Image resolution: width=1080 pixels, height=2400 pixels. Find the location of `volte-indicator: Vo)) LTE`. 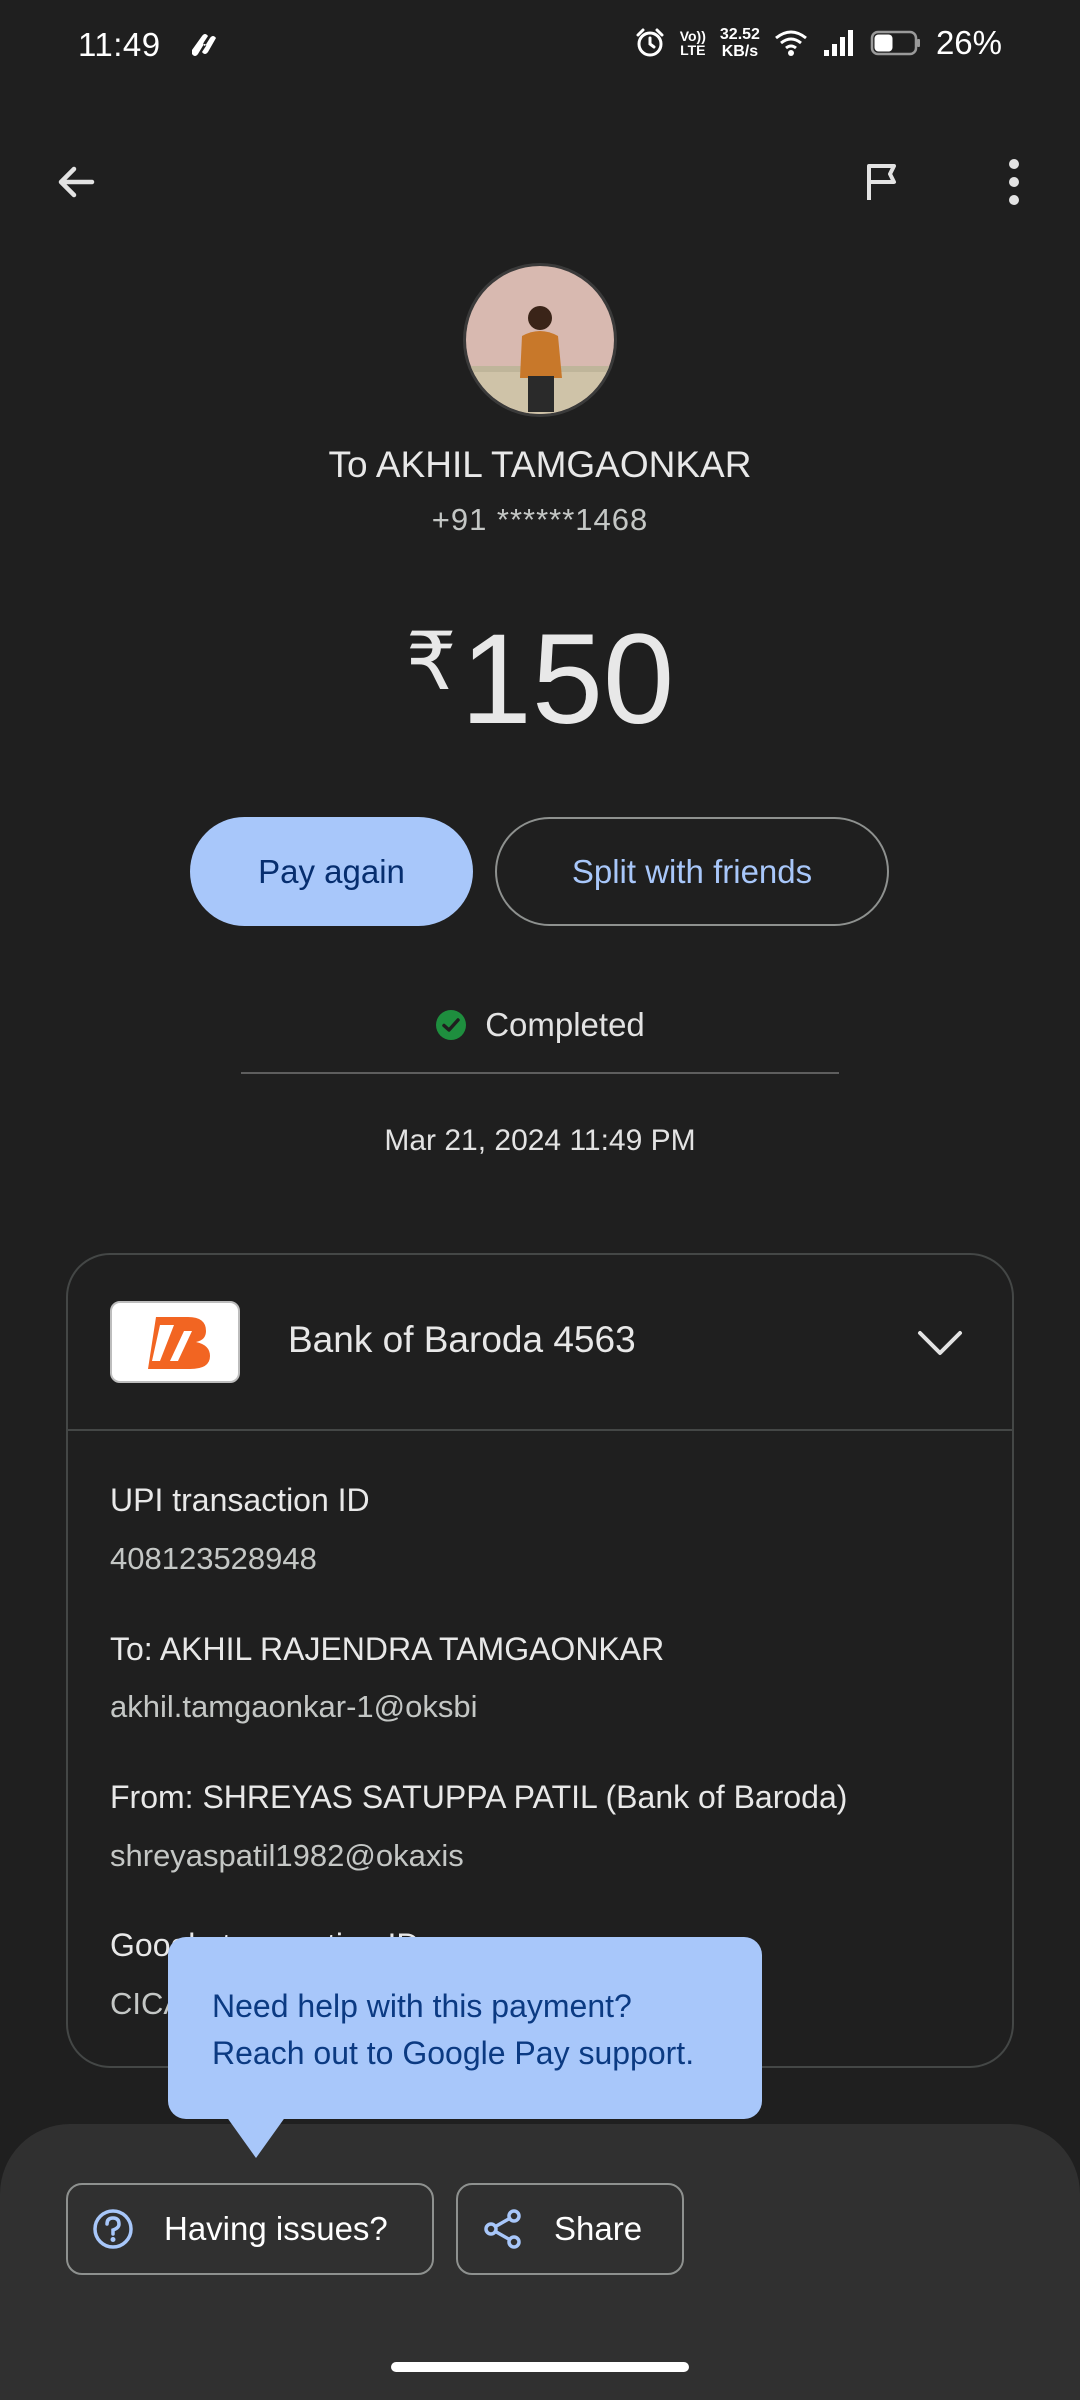

volte-indicator: Vo)) LTE is located at coordinates (692, 43).